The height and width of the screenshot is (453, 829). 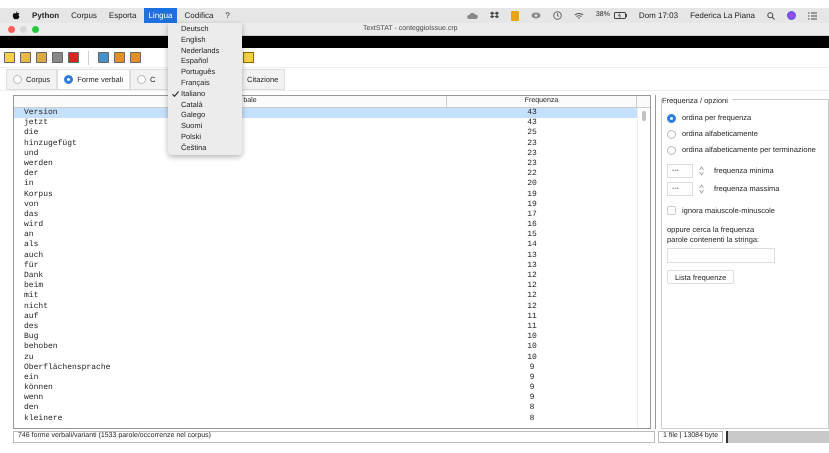 I want to click on word-cell: den, so click(x=31, y=408).